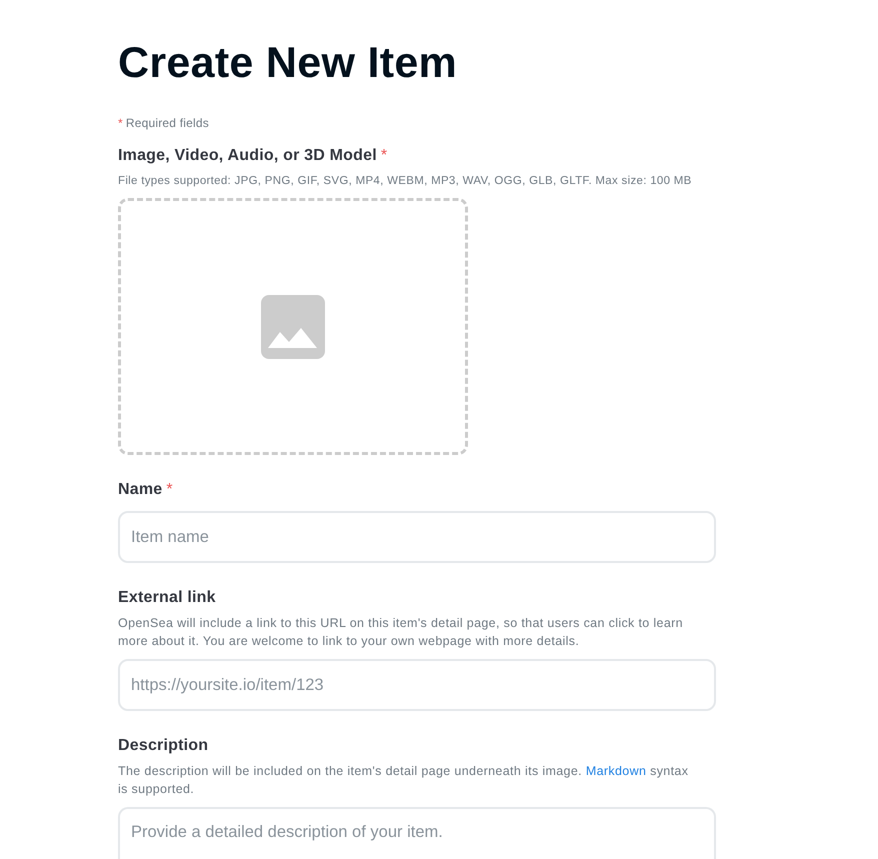 This screenshot has height=859, width=878. I want to click on field-help-text: The description will be included on the item's detail page underneath its image. Markdown syntax is supported., so click(404, 780).